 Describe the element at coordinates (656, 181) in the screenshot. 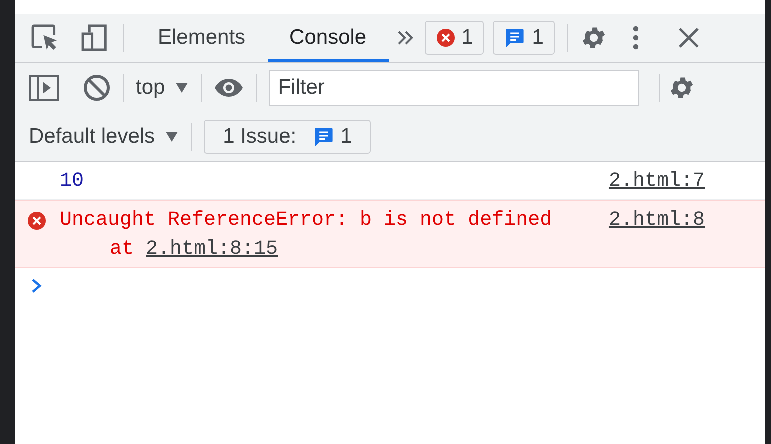

I see `source-link: 2.html:7` at that location.